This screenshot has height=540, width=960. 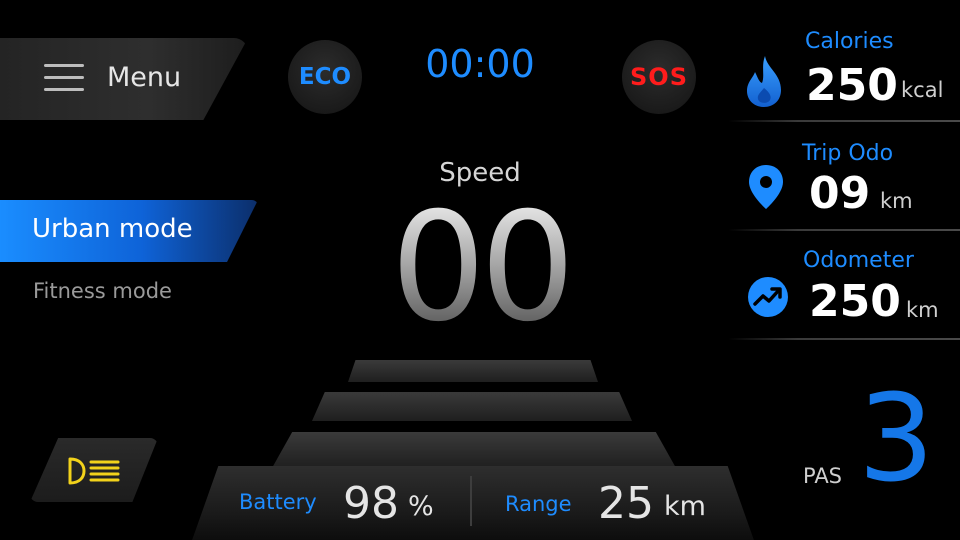 What do you see at coordinates (764, 81) in the screenshot?
I see `flame-icon` at bounding box center [764, 81].